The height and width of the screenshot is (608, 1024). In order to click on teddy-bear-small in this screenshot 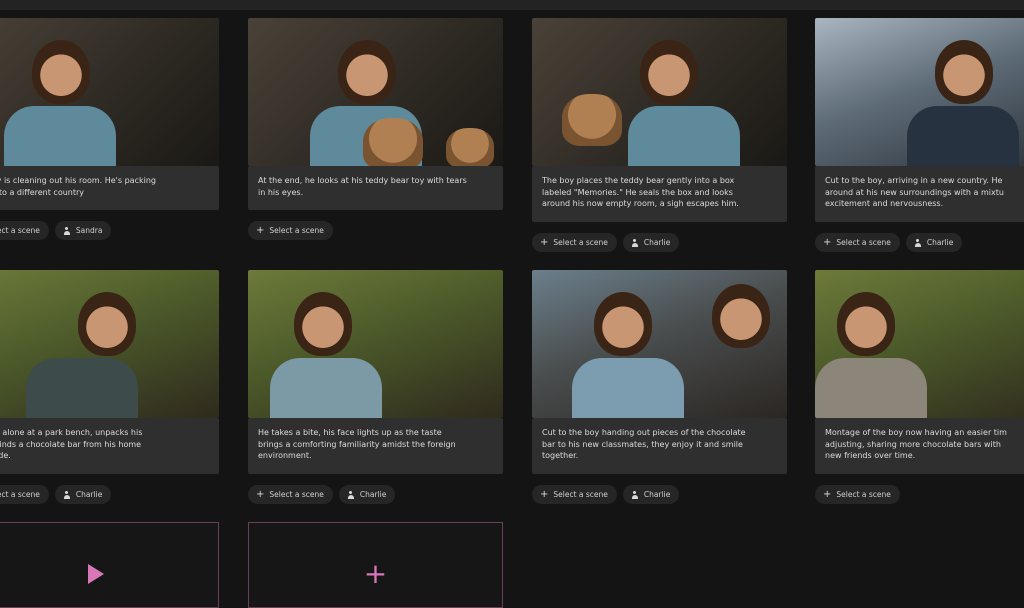, I will do `click(470, 147)`.